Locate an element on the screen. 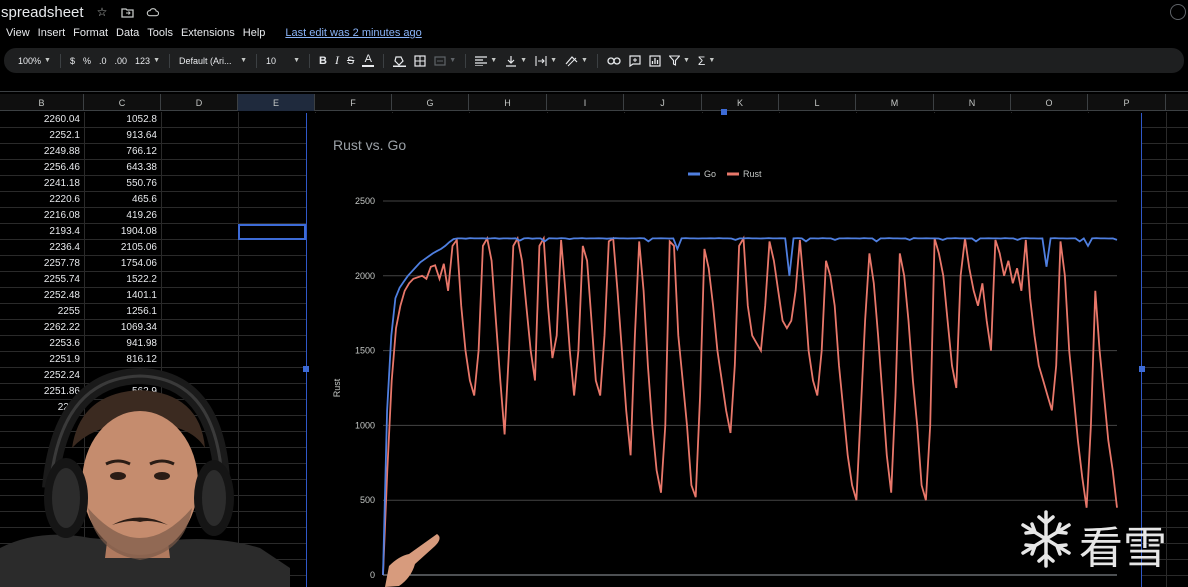 This screenshot has height=587, width=1188. cell-b: 2220.6 is located at coordinates (42, 200).